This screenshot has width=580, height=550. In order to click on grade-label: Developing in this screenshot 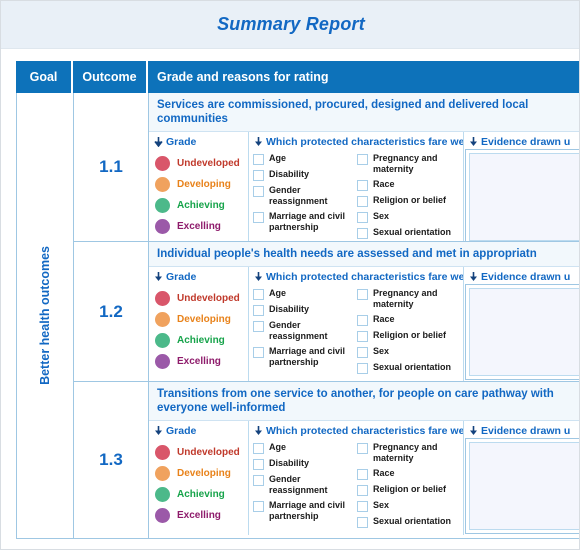, I will do `click(204, 319)`.